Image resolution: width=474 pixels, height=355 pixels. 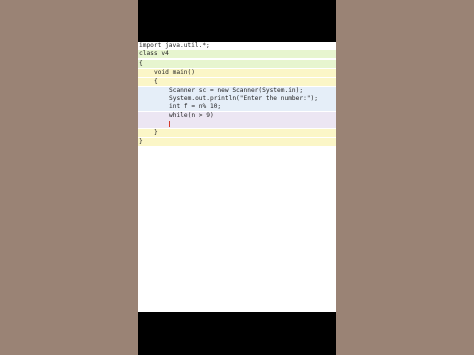 I want to click on code-line: while(n > 9), so click(x=237, y=116).